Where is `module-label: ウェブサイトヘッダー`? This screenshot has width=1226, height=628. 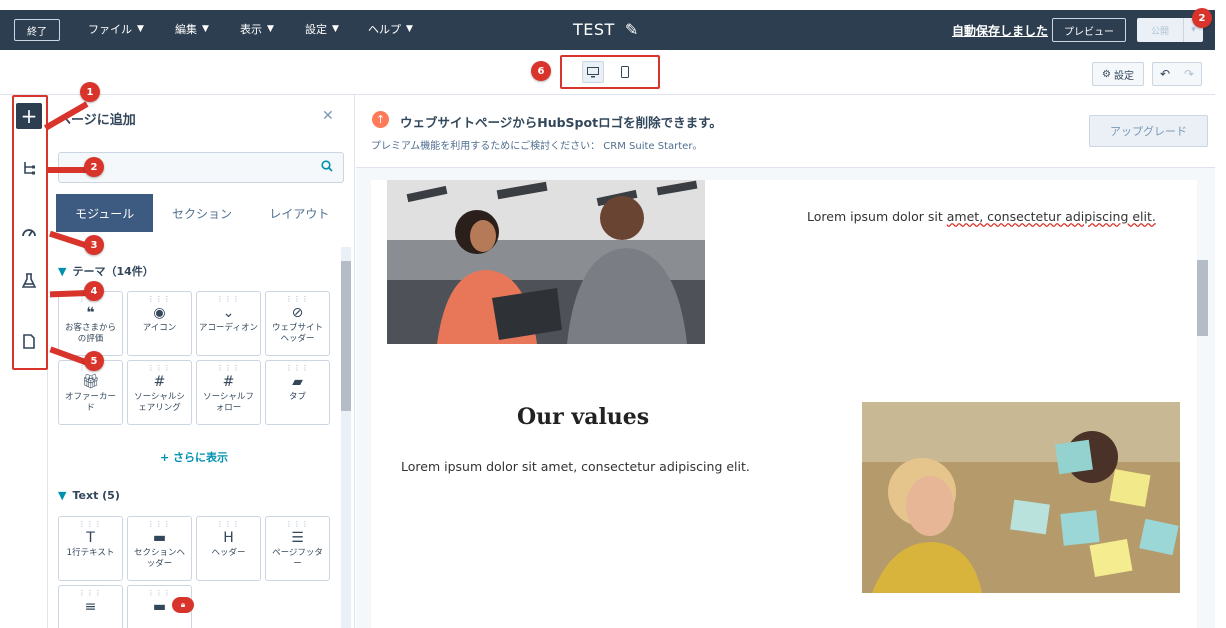
module-label: ウェブサイトヘッダー is located at coordinates (297, 333).